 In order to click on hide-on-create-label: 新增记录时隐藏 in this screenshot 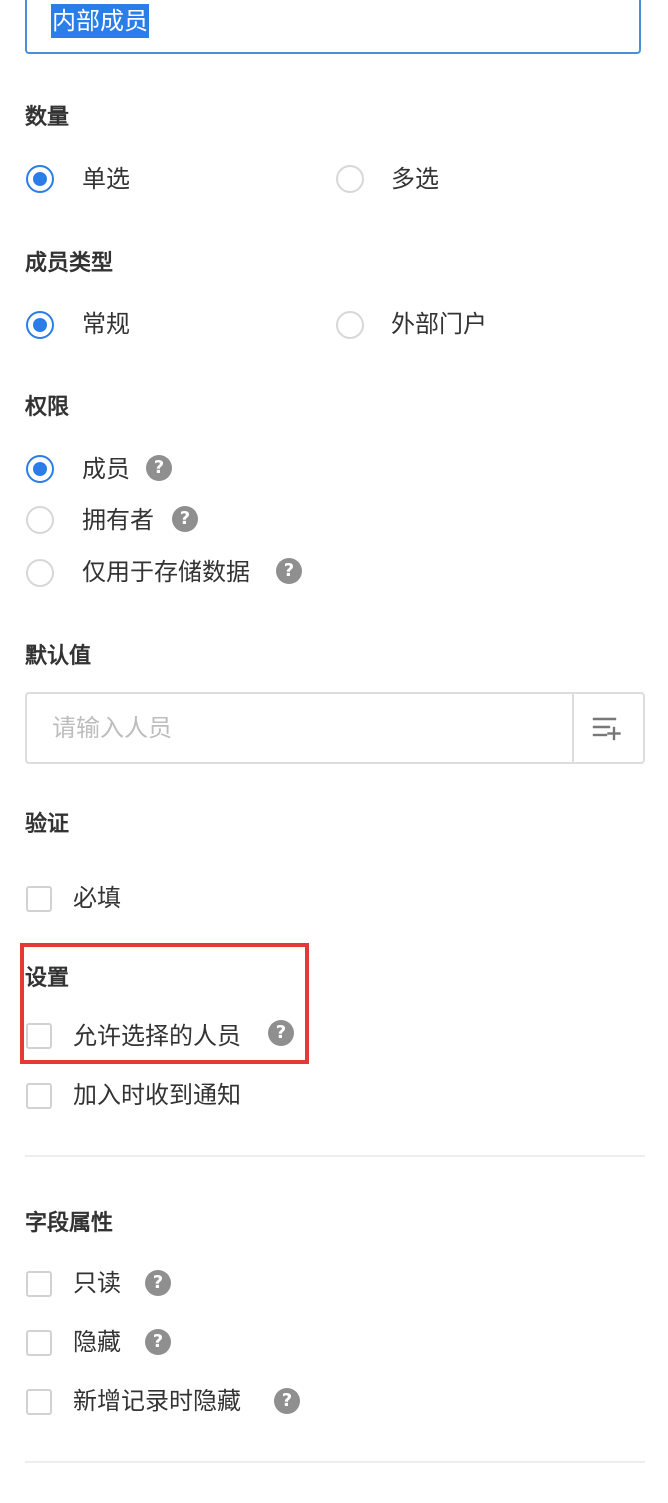, I will do `click(157, 1401)`.